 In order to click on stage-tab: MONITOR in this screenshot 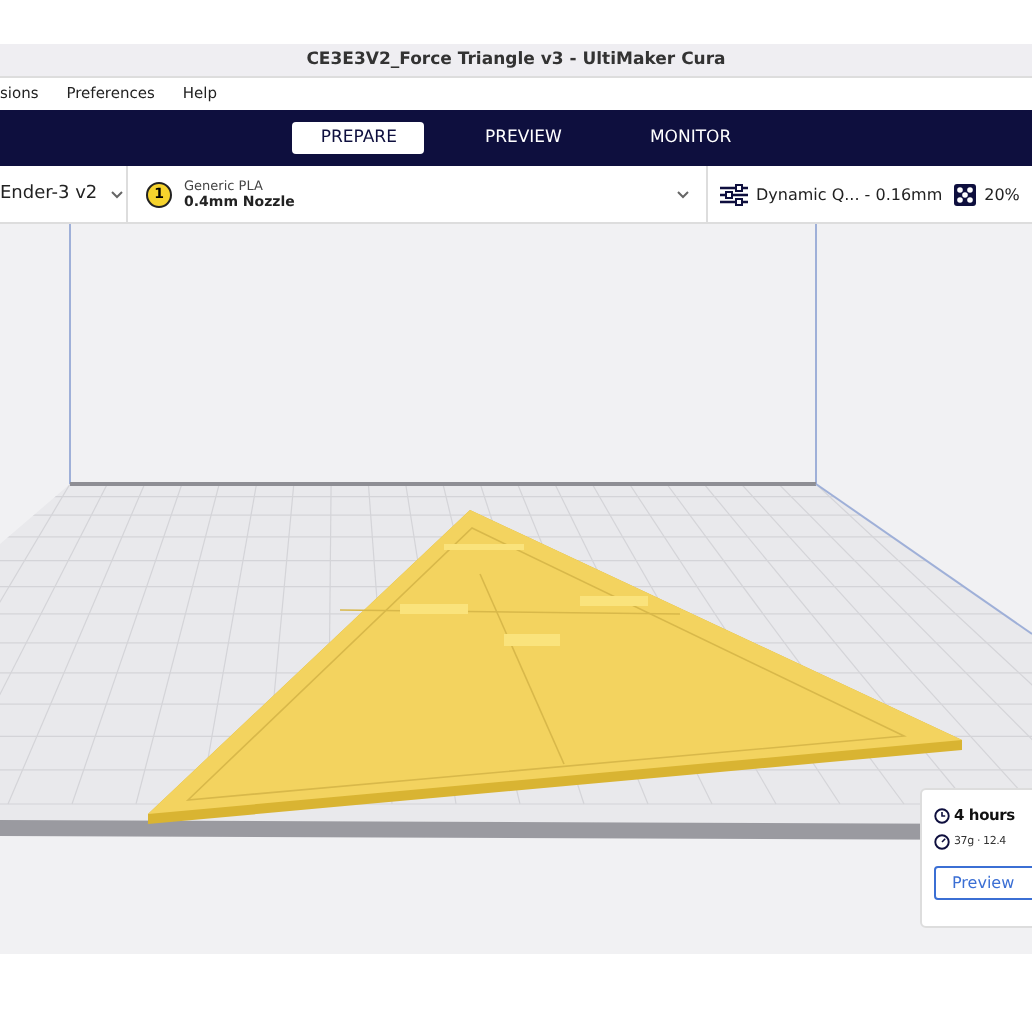, I will do `click(690, 138)`.